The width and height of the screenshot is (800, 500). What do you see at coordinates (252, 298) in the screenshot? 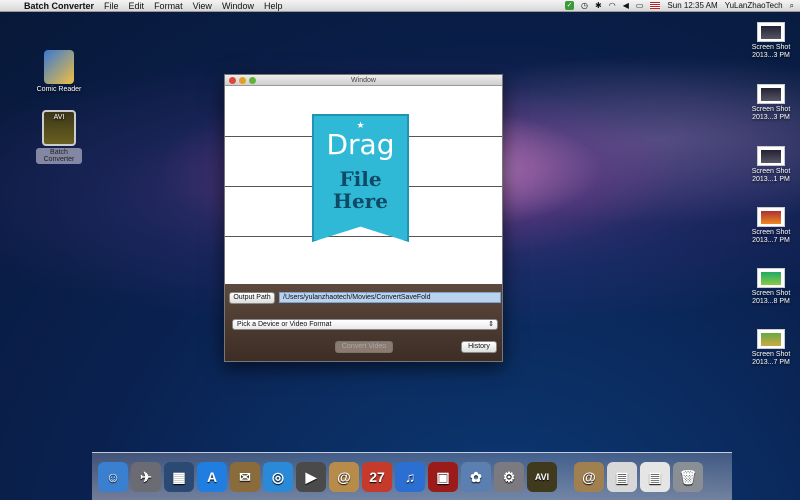
I see `output-path-button: Output Path` at bounding box center [252, 298].